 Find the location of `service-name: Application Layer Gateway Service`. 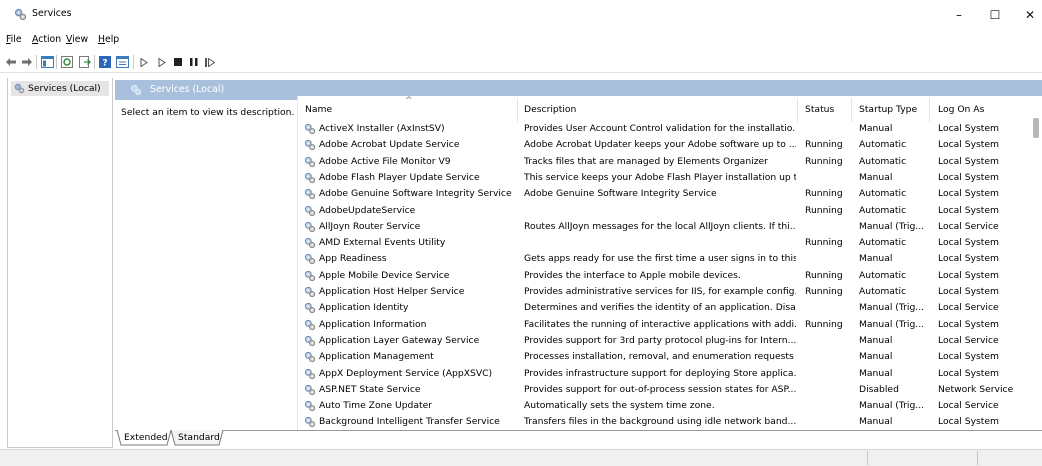

service-name: Application Layer Gateway Service is located at coordinates (399, 340).